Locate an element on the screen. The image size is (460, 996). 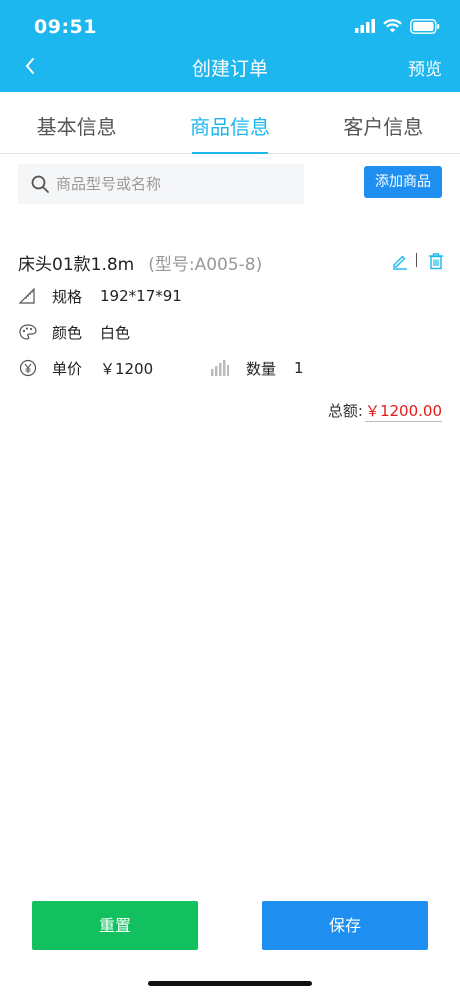
edit-icon is located at coordinates (400, 261).